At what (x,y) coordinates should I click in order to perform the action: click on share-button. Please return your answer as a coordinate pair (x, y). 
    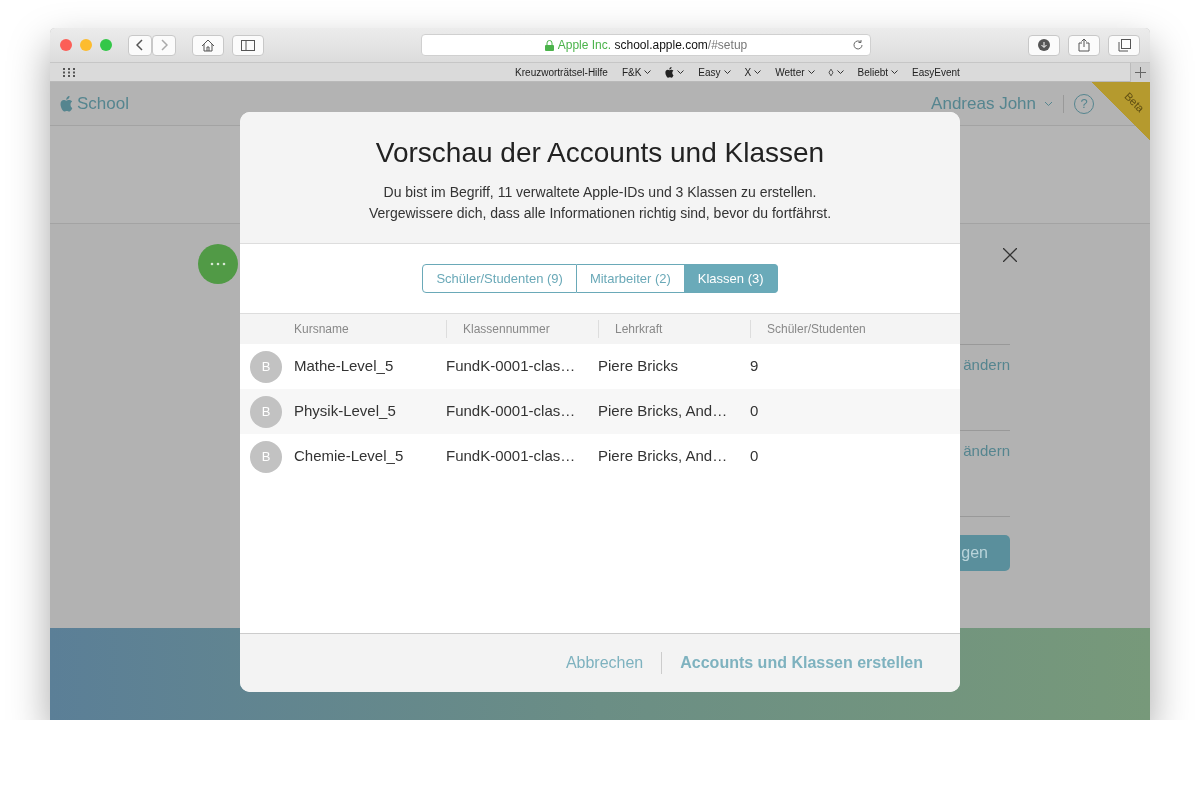
    Looking at the image, I should click on (1084, 45).